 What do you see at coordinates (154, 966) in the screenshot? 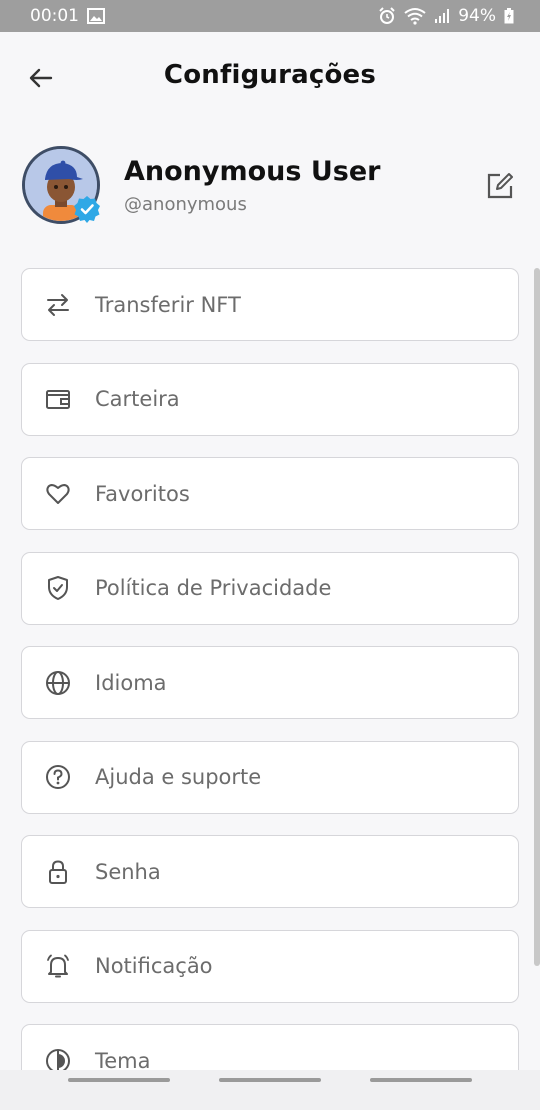
I see `menu-item-label: Notificação` at bounding box center [154, 966].